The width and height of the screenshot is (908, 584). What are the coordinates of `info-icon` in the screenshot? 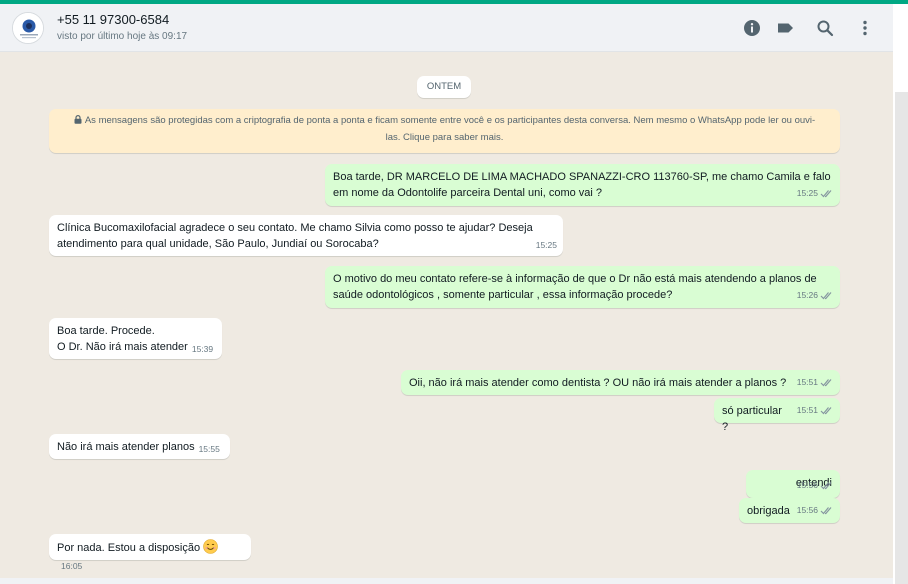 It's located at (752, 28).